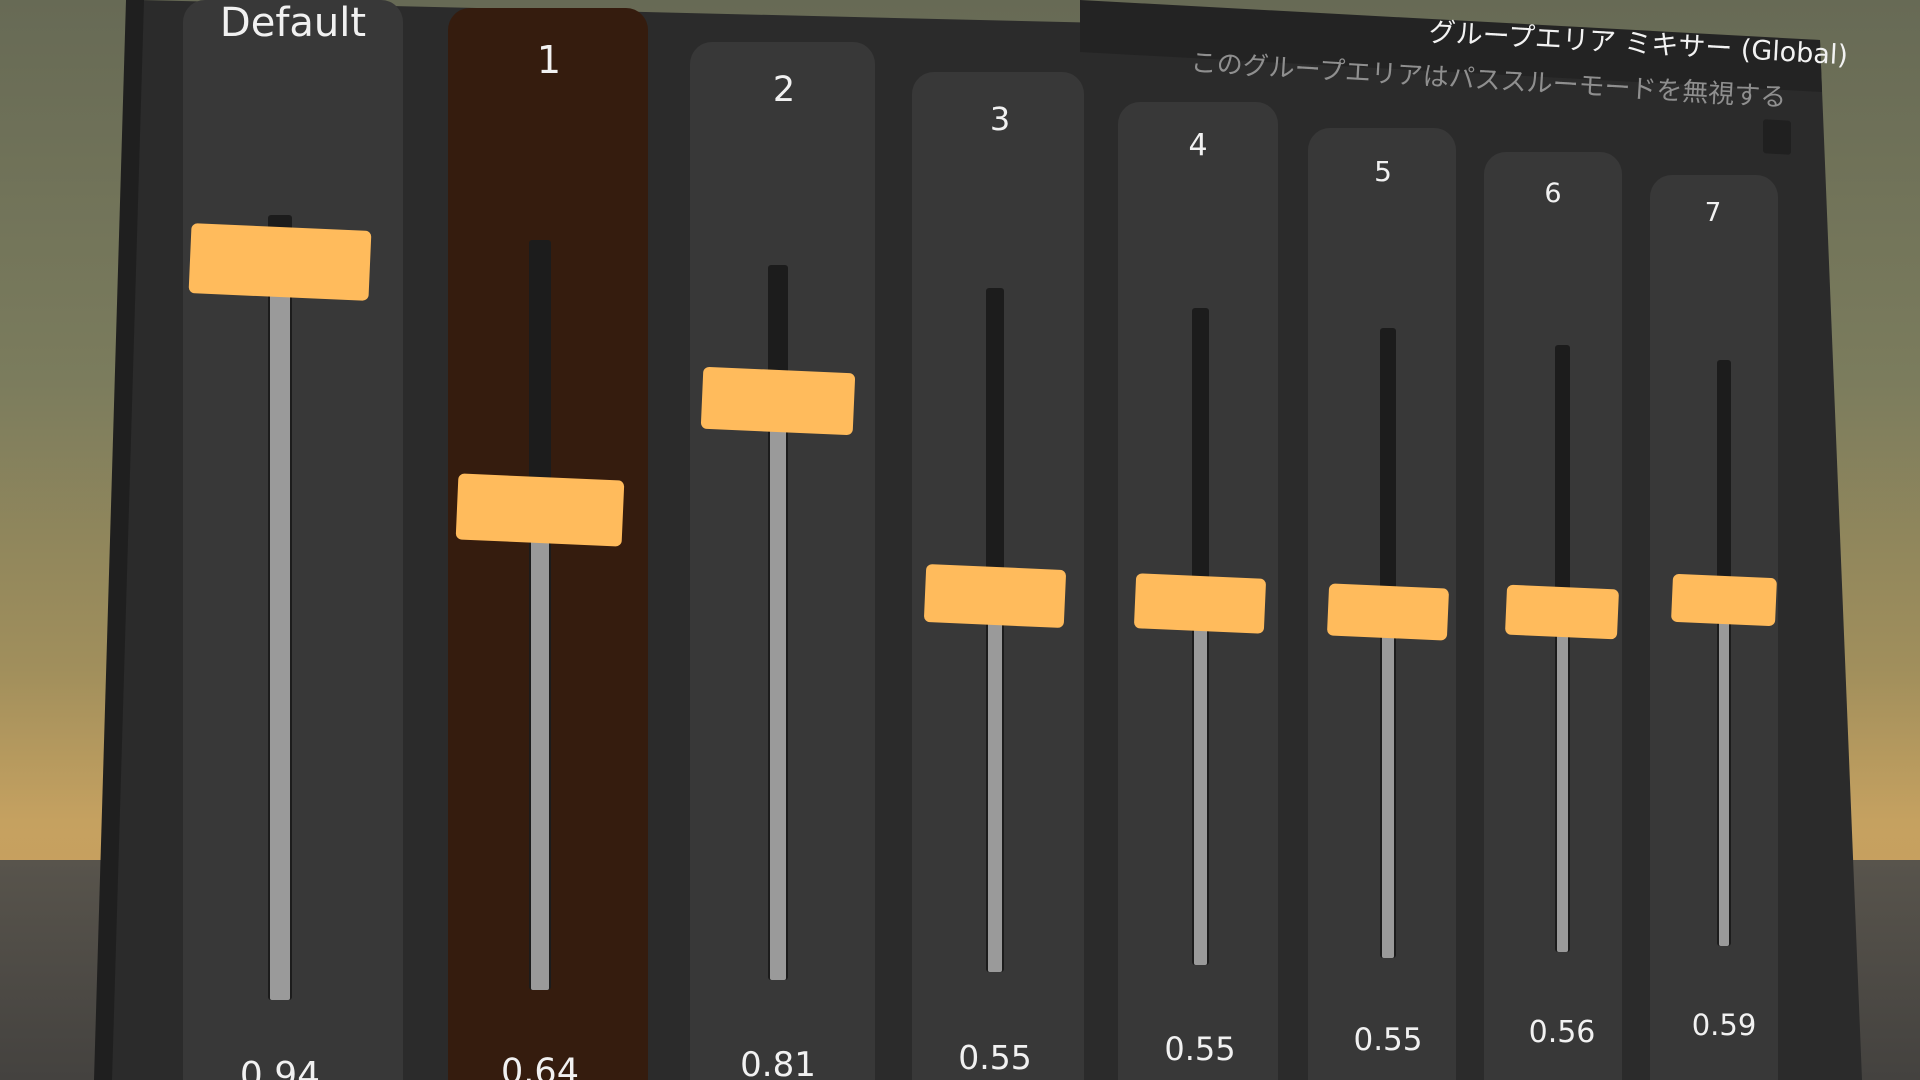 The width and height of the screenshot is (1920, 1080). Describe the element at coordinates (1724, 1025) in the screenshot. I see `channel-value: 0.59` at that location.